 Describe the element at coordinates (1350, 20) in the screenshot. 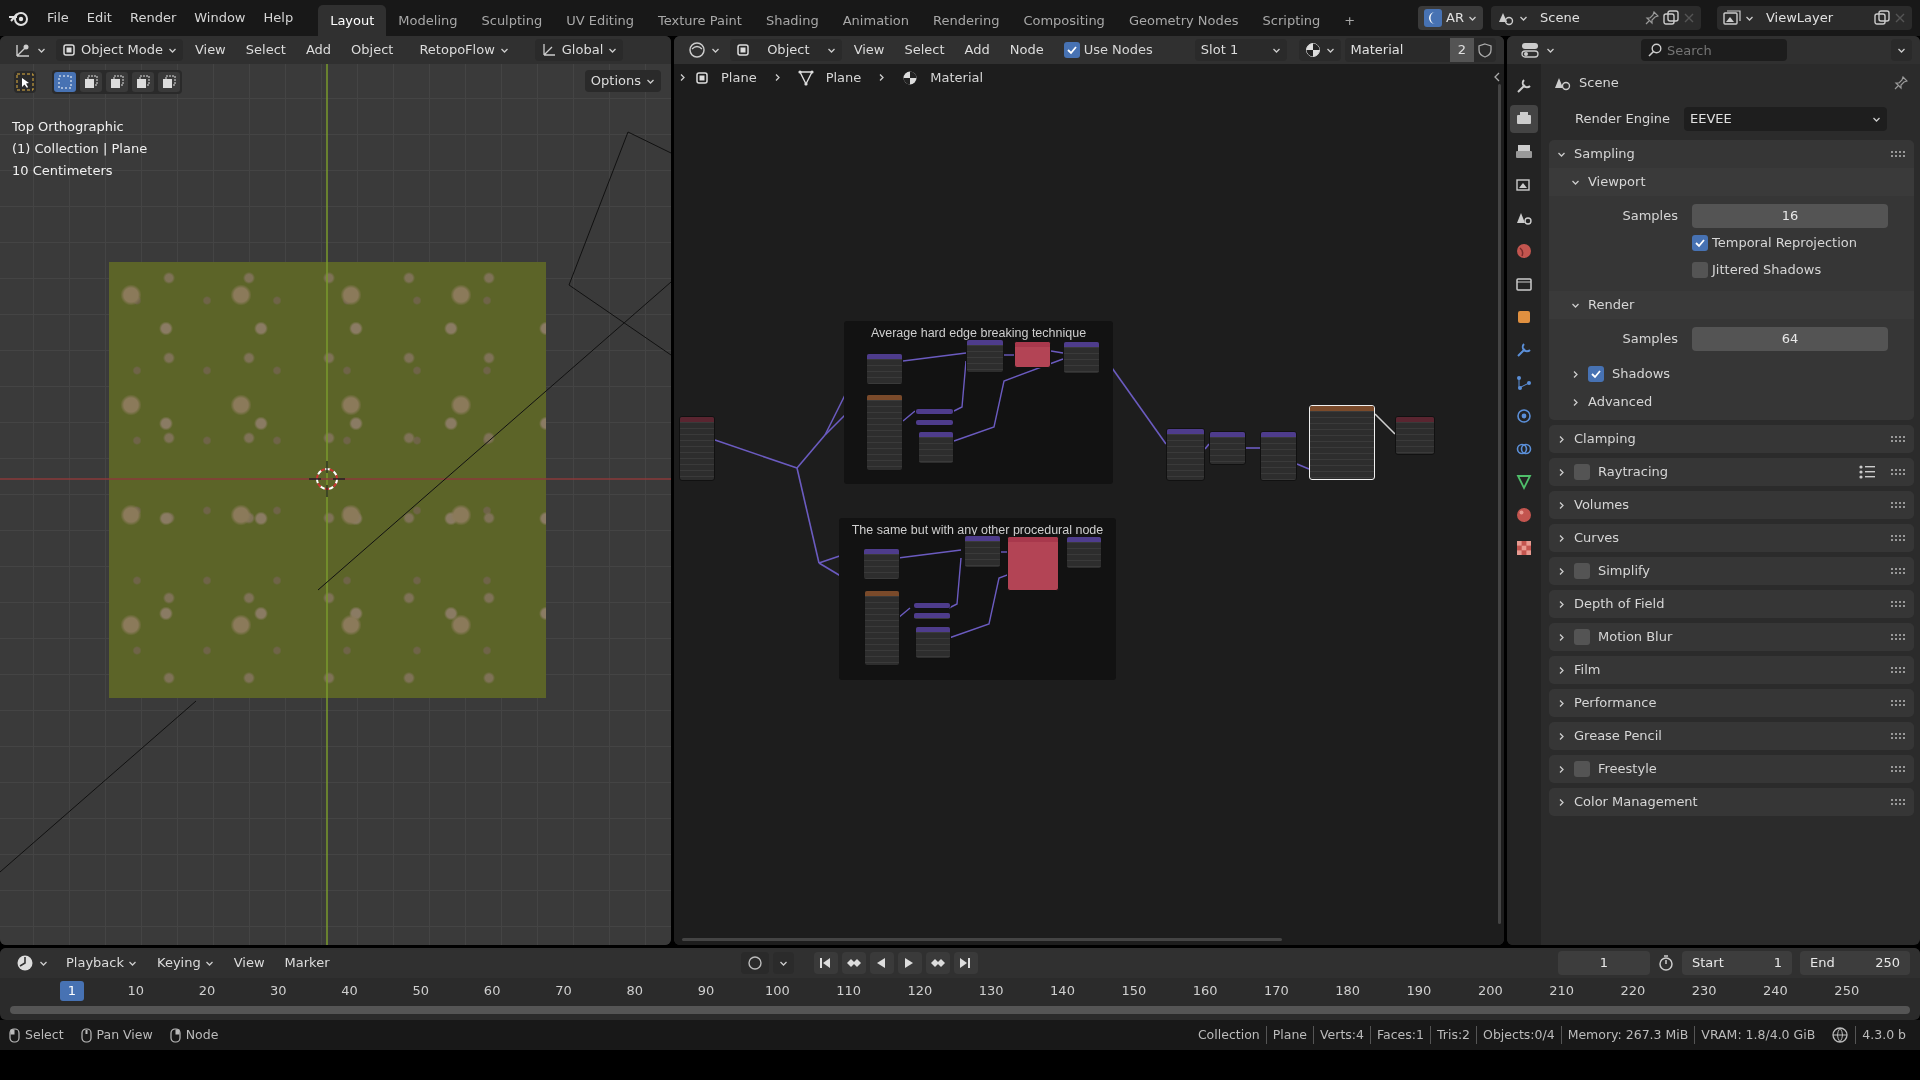

I see `add-workspace-button: +` at that location.